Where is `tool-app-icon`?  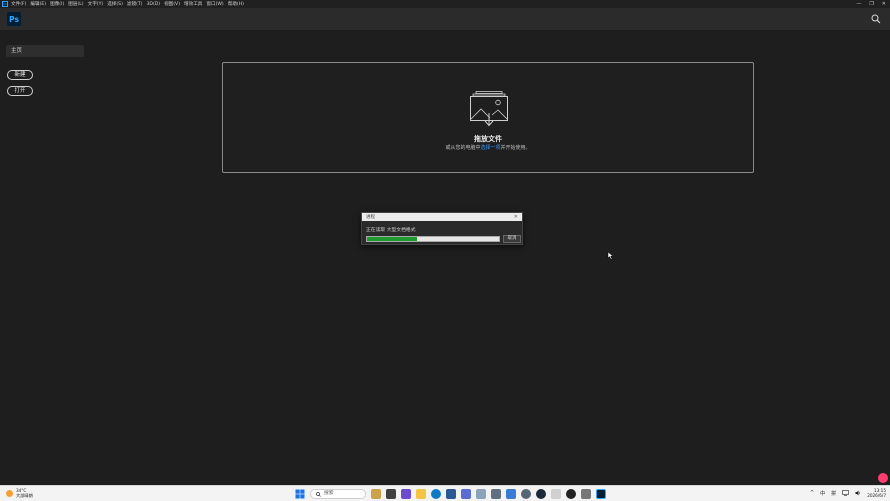 tool-app-icon is located at coordinates (556, 494).